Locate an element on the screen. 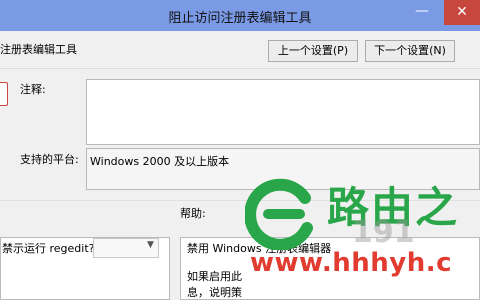 The width and height of the screenshot is (480, 300). help-line-2: 如果启用此 is located at coordinates (214, 276).